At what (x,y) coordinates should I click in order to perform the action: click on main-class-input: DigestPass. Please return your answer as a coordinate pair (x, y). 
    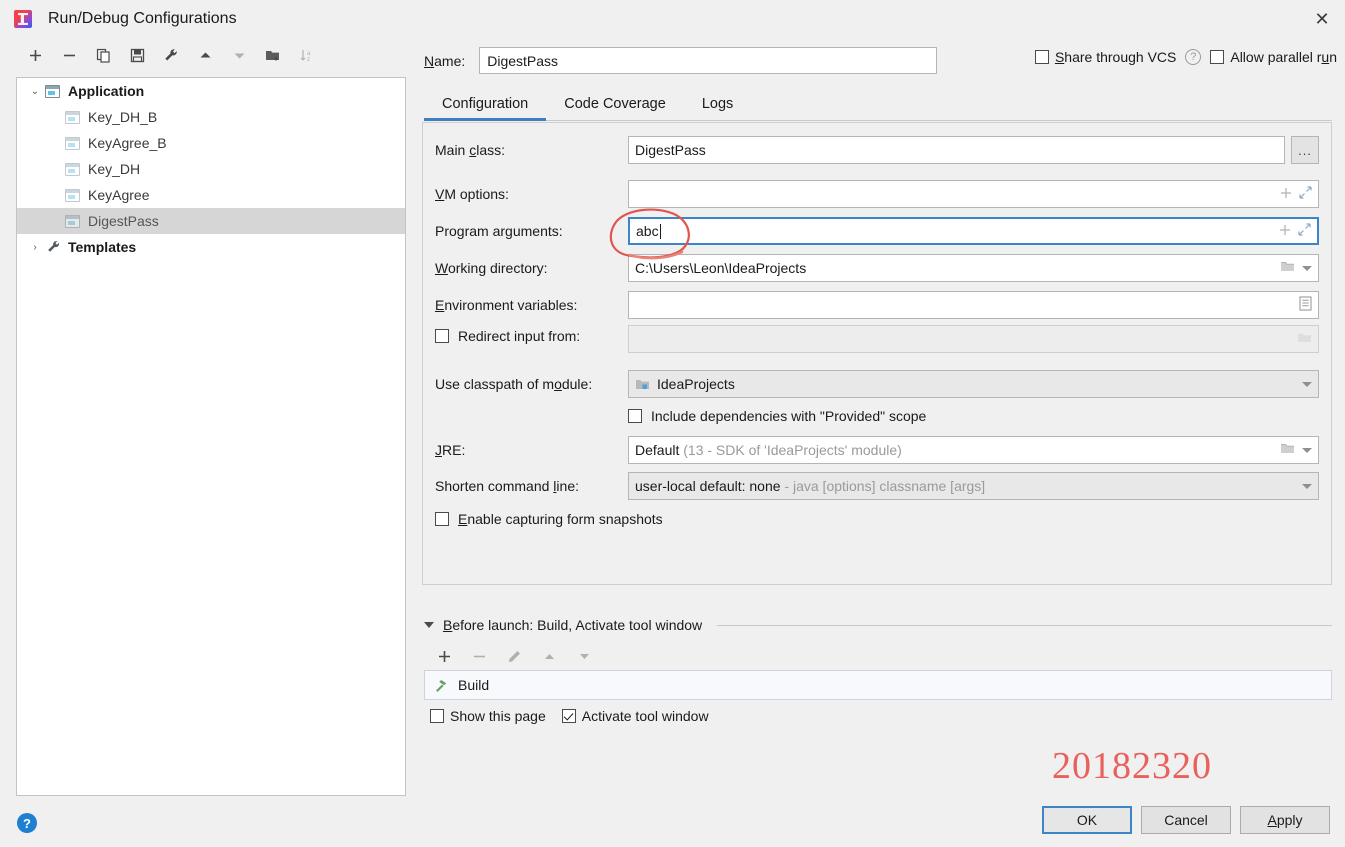
    Looking at the image, I should click on (956, 150).